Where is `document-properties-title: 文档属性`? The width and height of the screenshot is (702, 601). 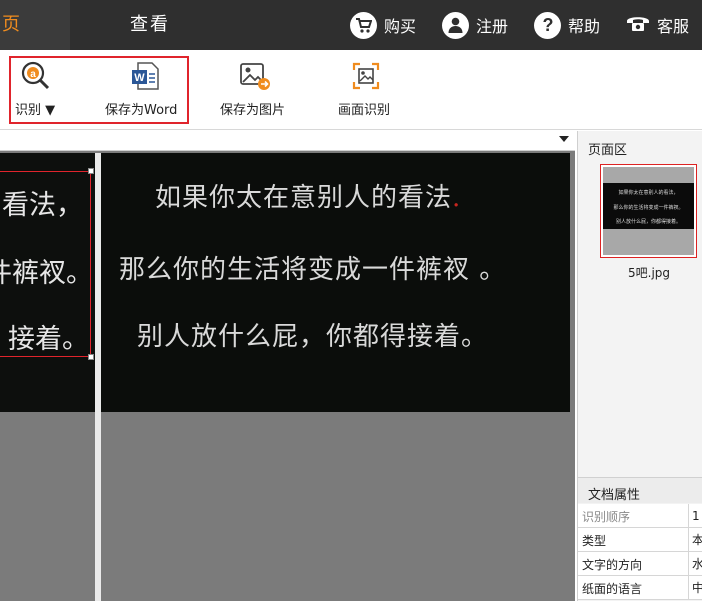 document-properties-title: 文档属性 is located at coordinates (614, 495).